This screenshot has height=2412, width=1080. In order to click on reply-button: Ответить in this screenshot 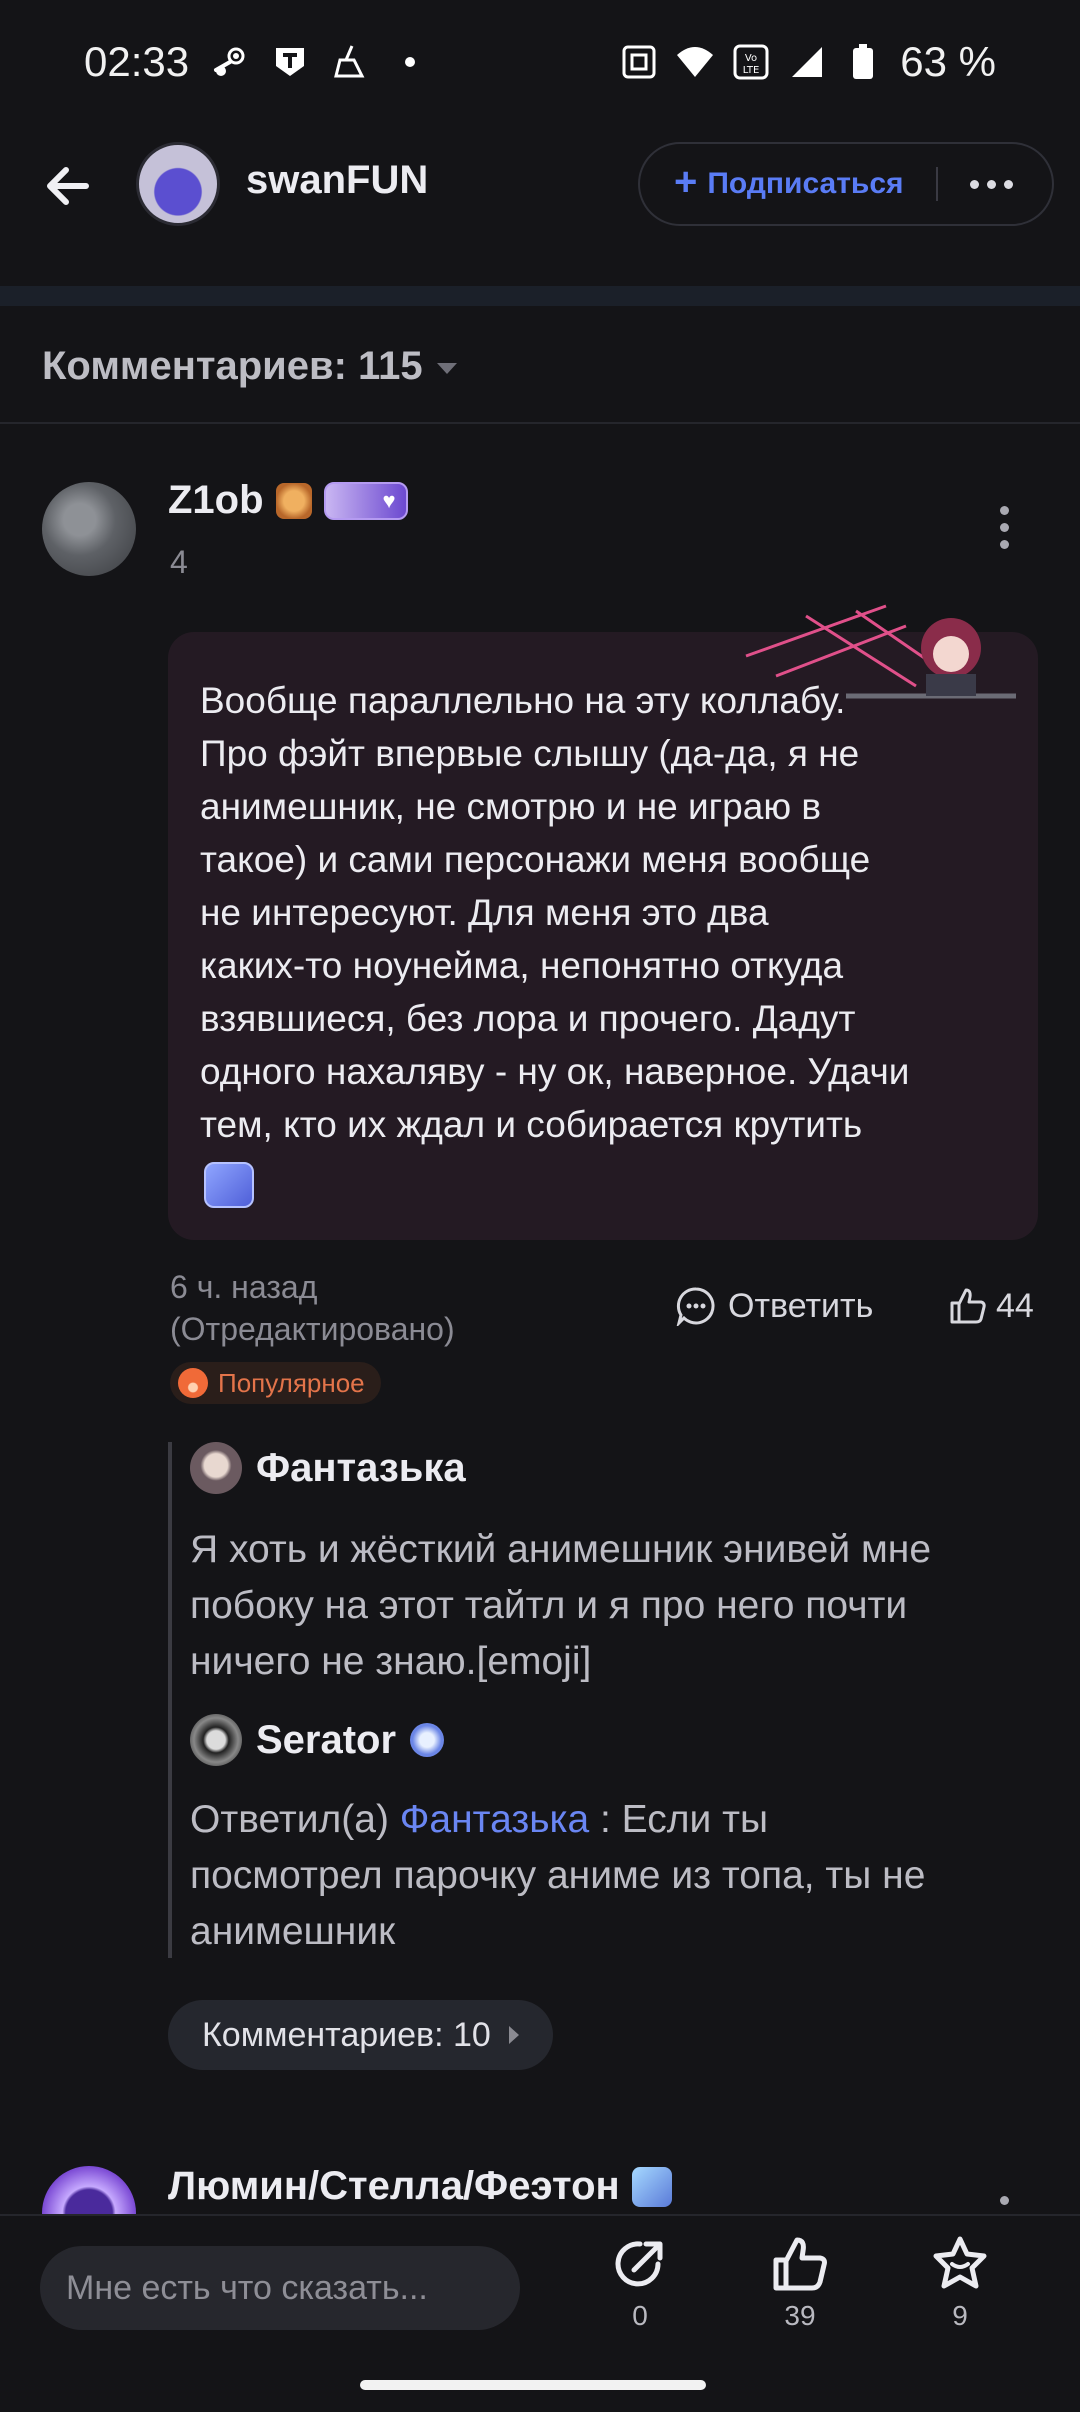, I will do `click(774, 1306)`.